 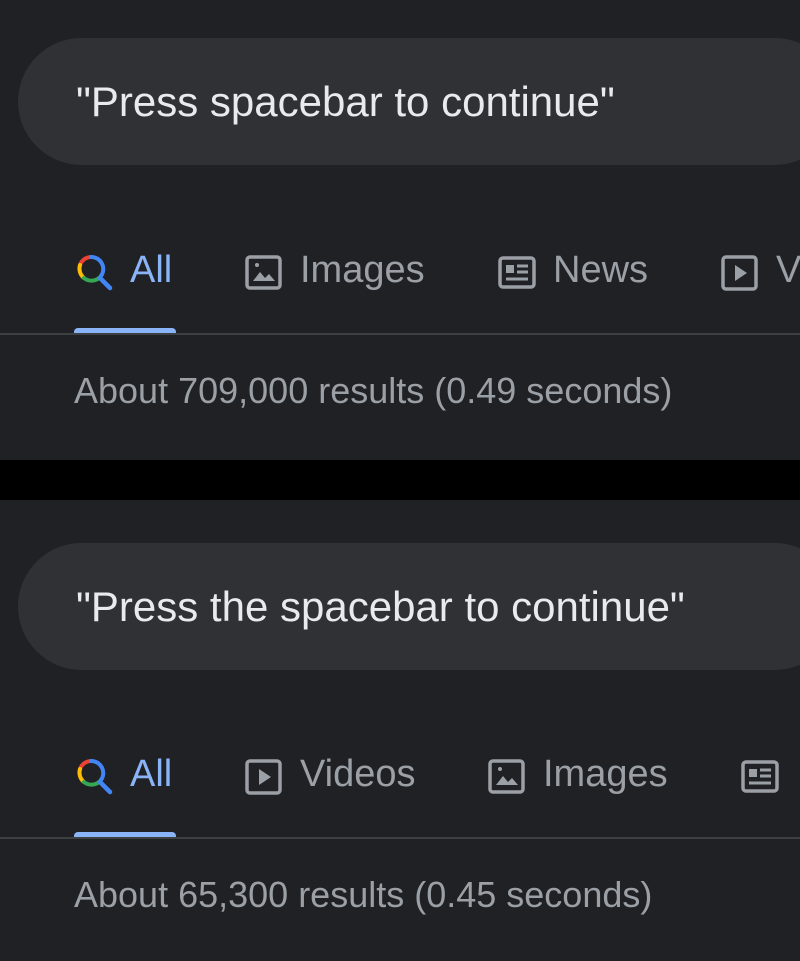 What do you see at coordinates (373, 390) in the screenshot?
I see `result-stats: About 709,000 results (0.49 seconds)` at bounding box center [373, 390].